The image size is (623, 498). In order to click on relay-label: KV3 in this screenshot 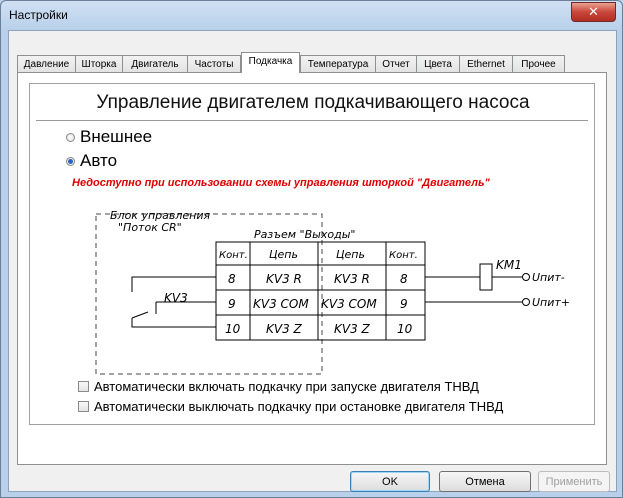, I will do `click(176, 298)`.